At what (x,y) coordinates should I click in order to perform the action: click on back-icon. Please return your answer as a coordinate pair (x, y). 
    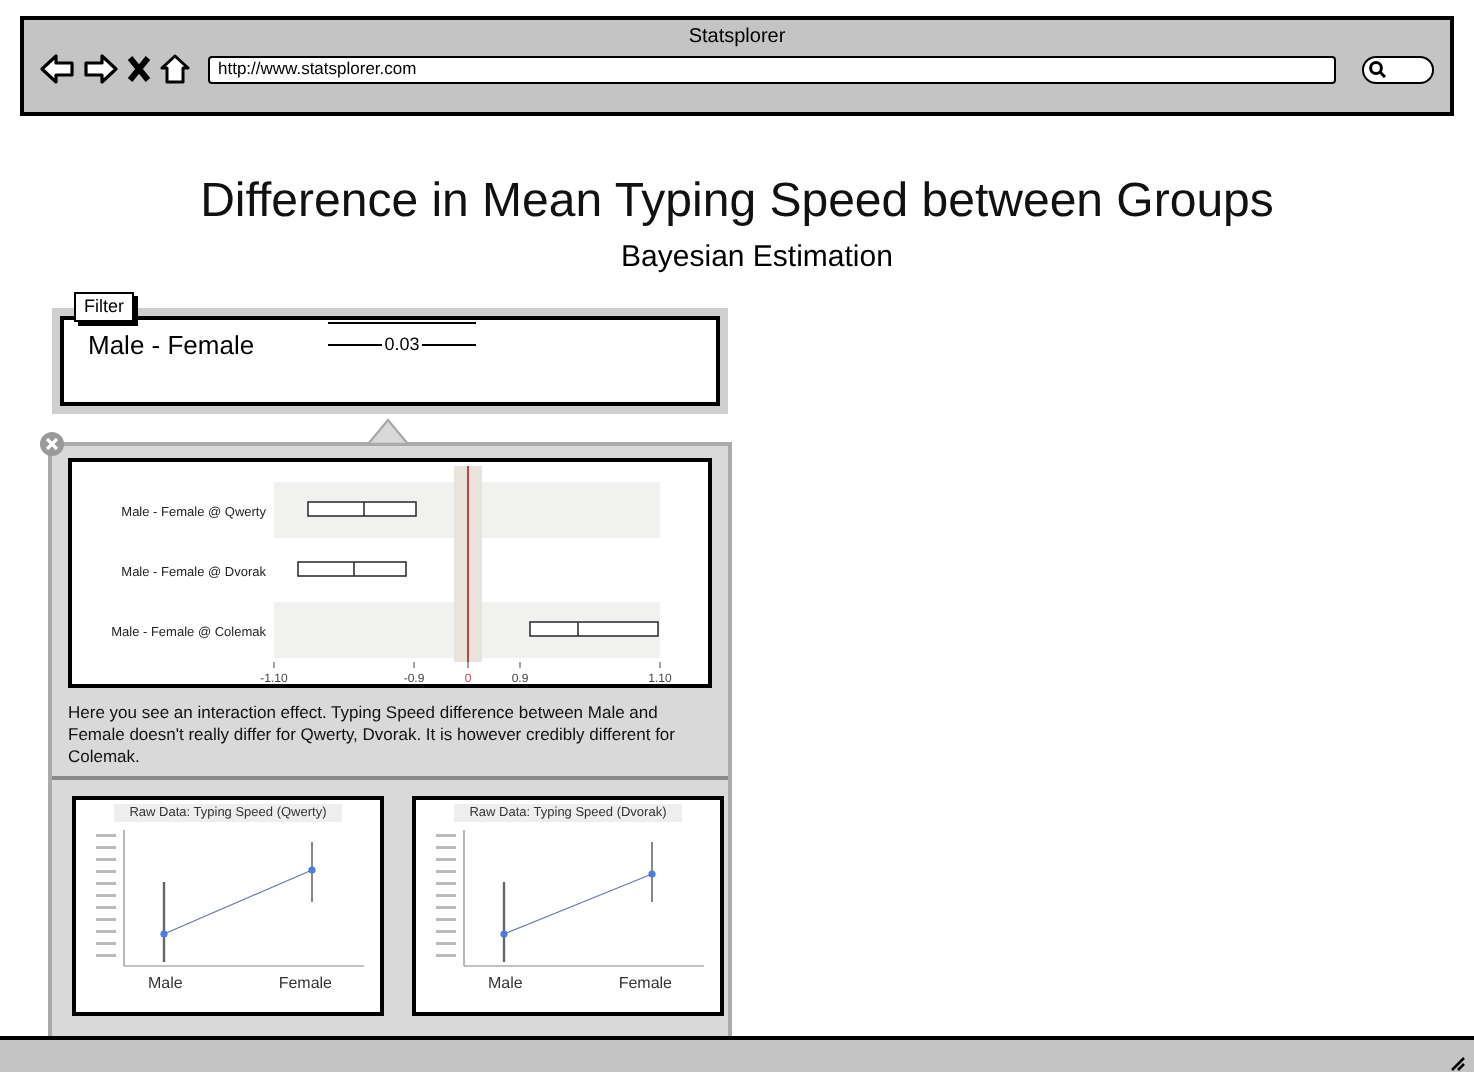
    Looking at the image, I should click on (57, 69).